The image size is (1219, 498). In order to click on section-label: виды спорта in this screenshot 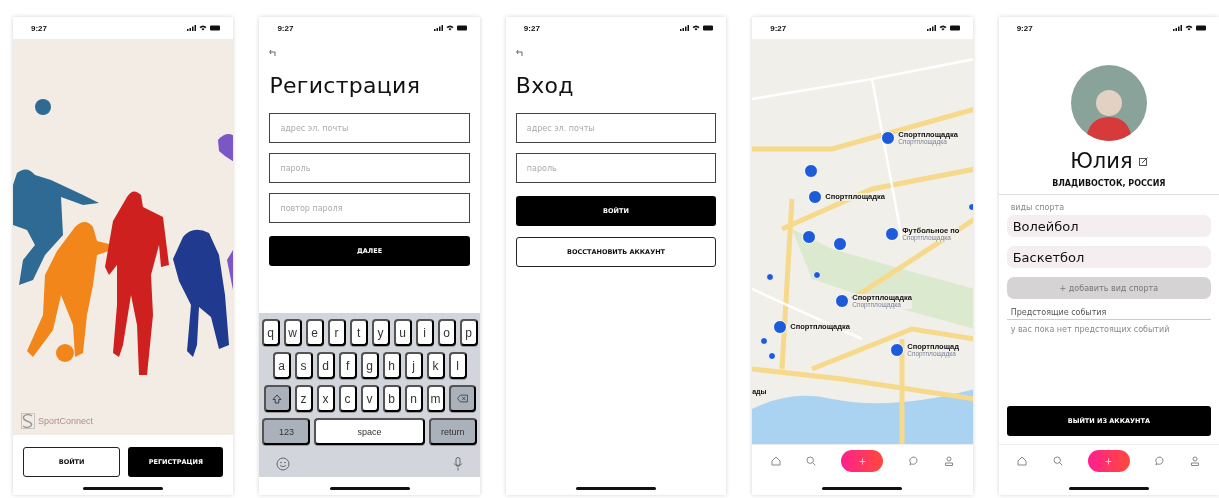, I will do `click(1038, 207)`.